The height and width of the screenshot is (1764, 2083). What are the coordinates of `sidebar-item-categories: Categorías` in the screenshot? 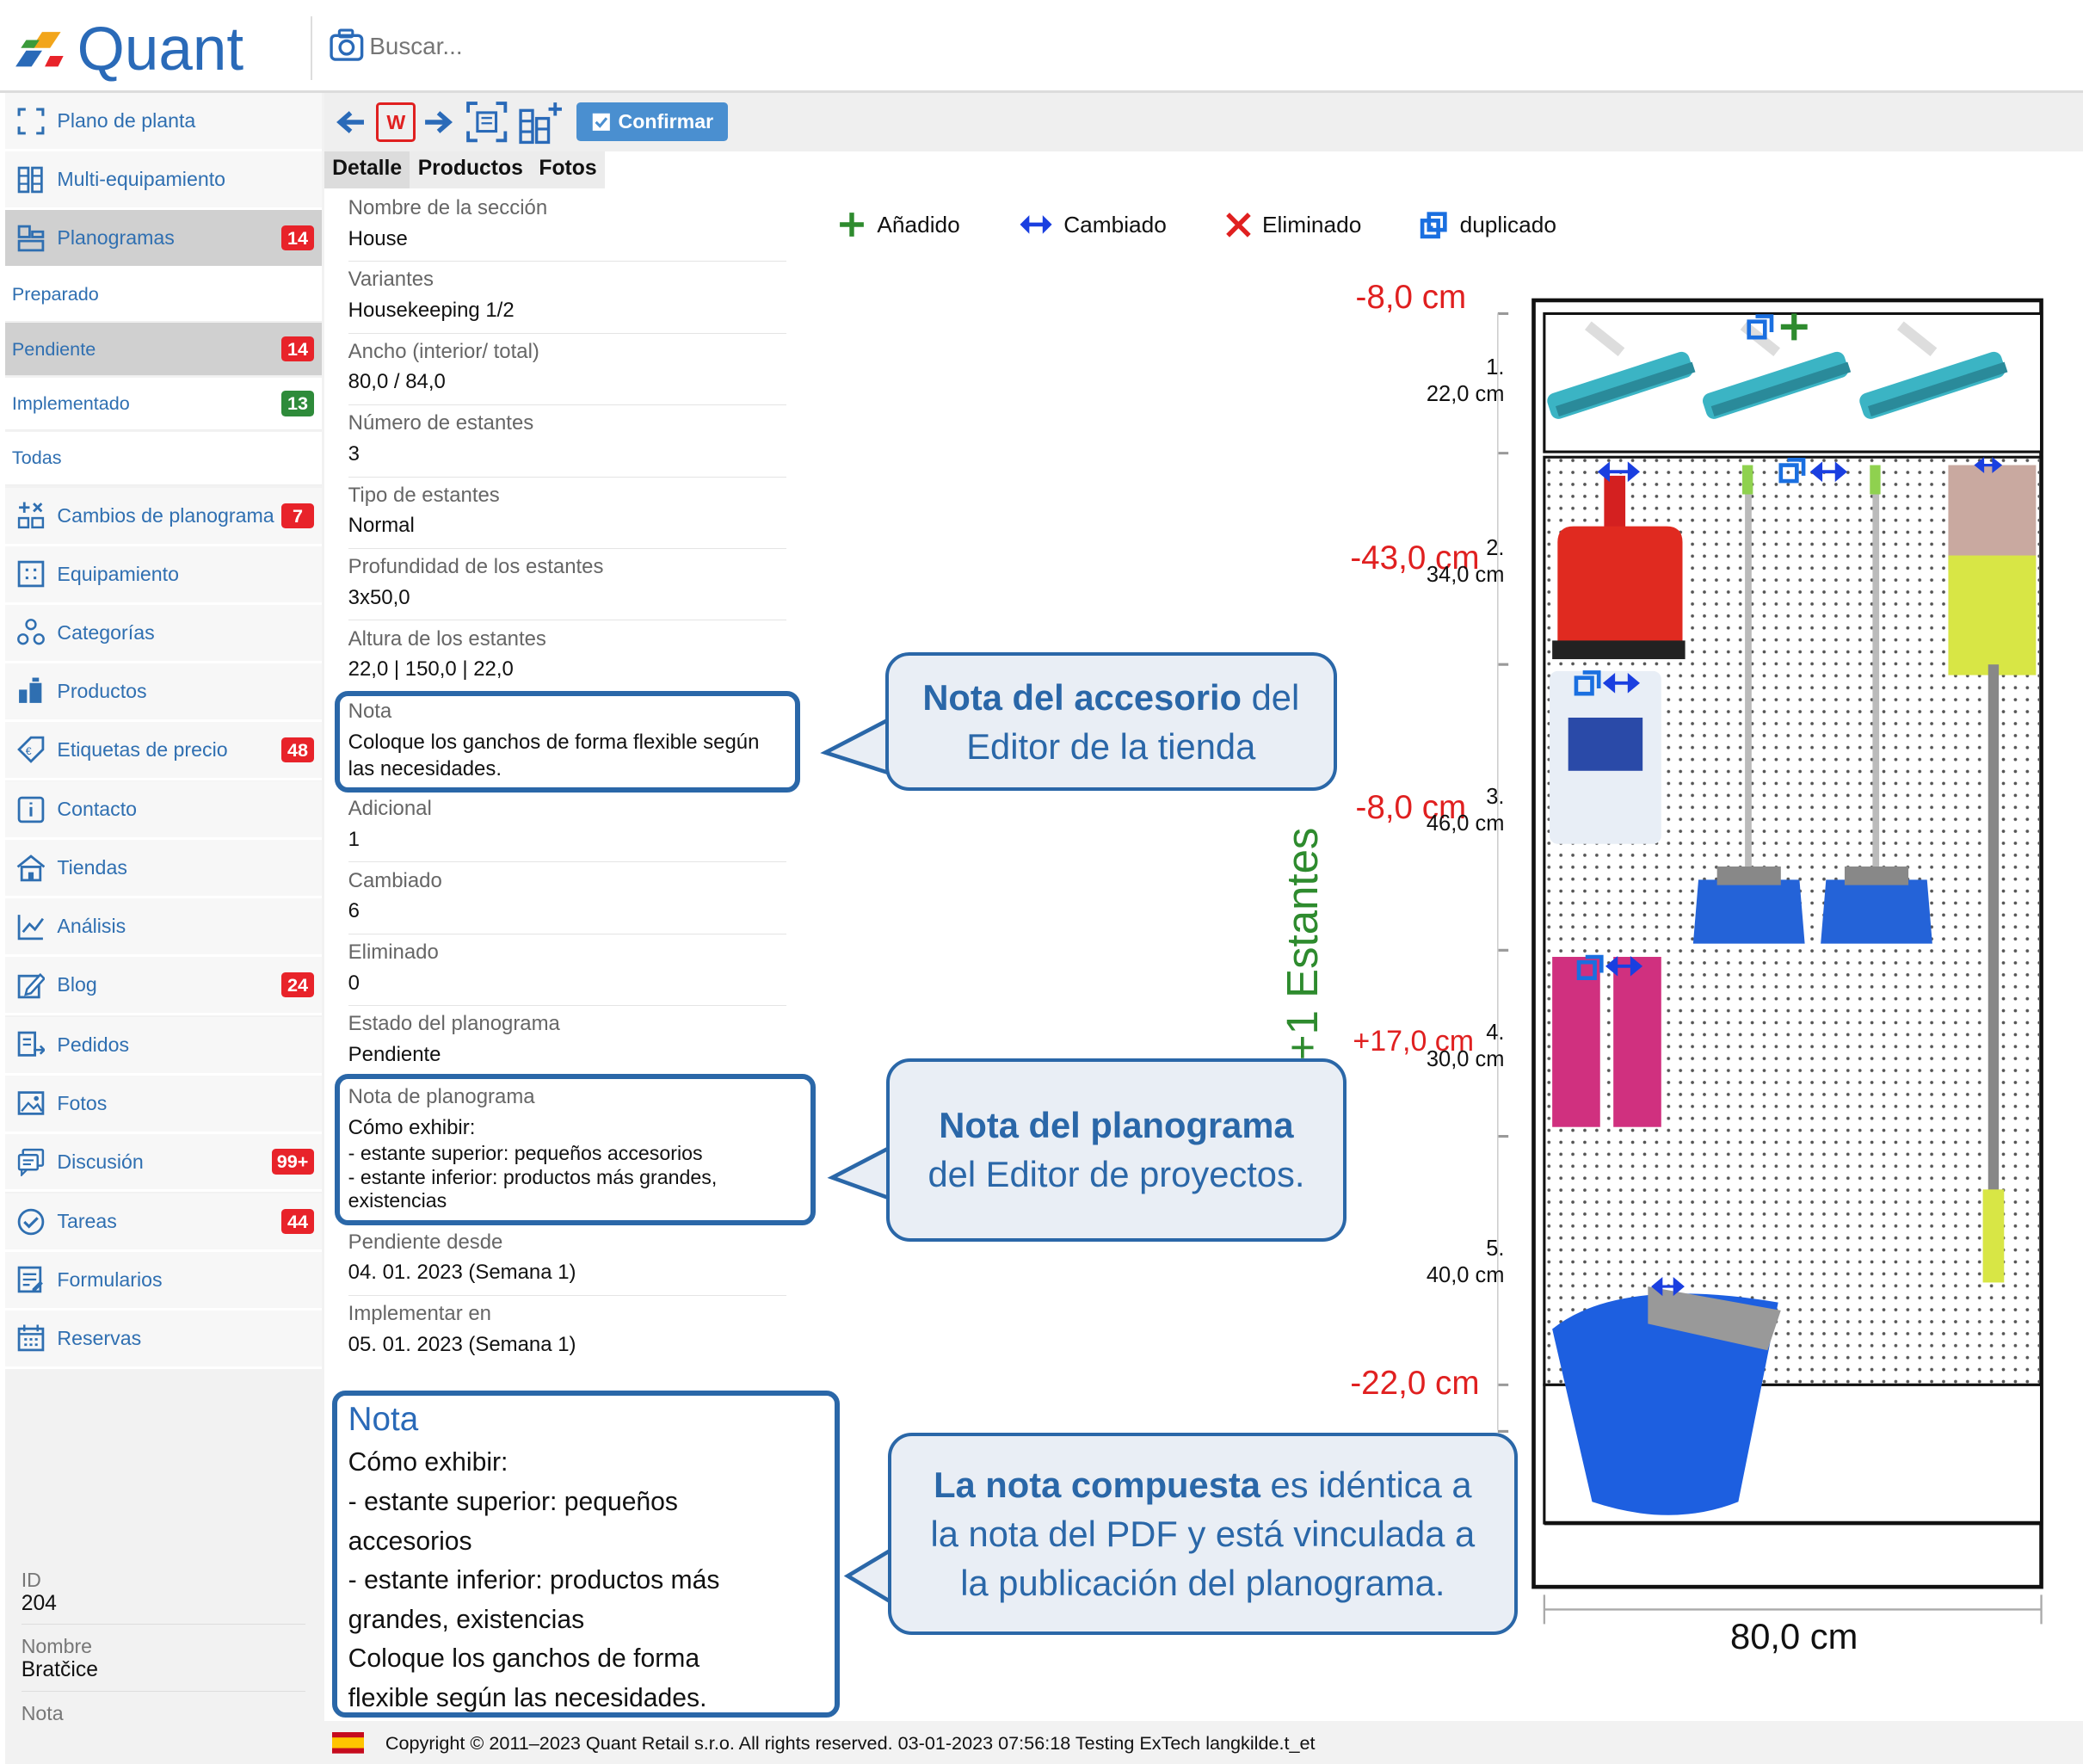 It's located at (163, 633).